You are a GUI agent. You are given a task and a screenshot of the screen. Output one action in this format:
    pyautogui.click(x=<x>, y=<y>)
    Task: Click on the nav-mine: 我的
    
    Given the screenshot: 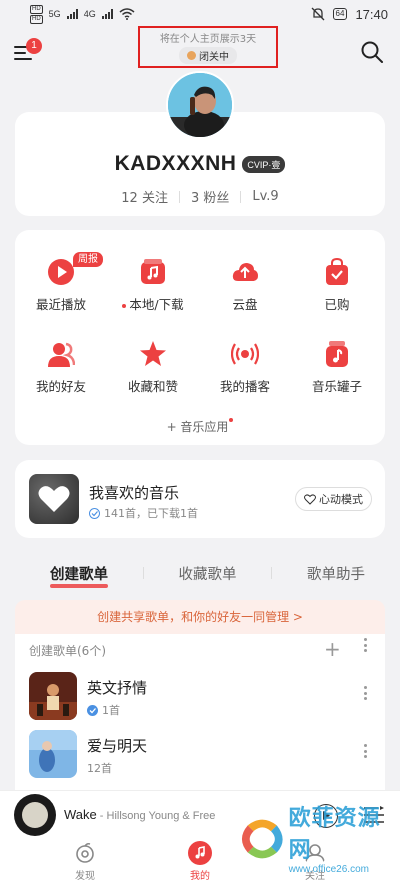 What is the action you would take?
    pyautogui.click(x=200, y=864)
    